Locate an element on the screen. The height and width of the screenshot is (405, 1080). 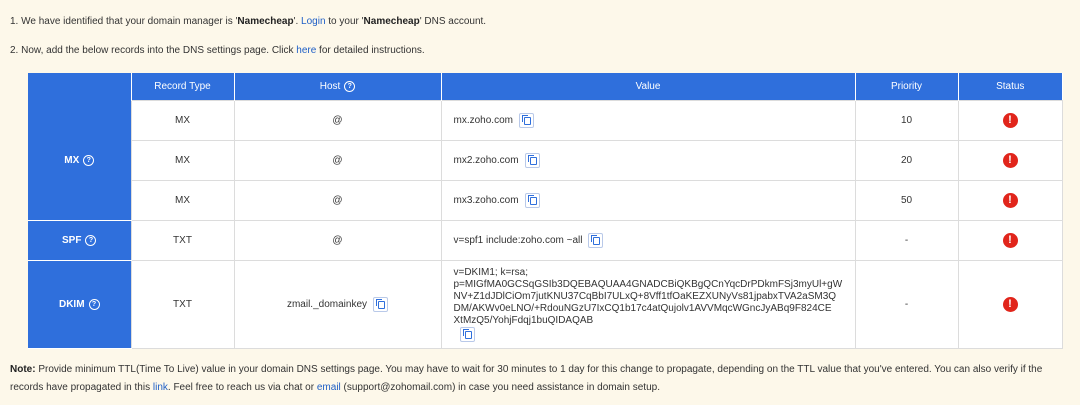
email-link: email is located at coordinates (329, 387).